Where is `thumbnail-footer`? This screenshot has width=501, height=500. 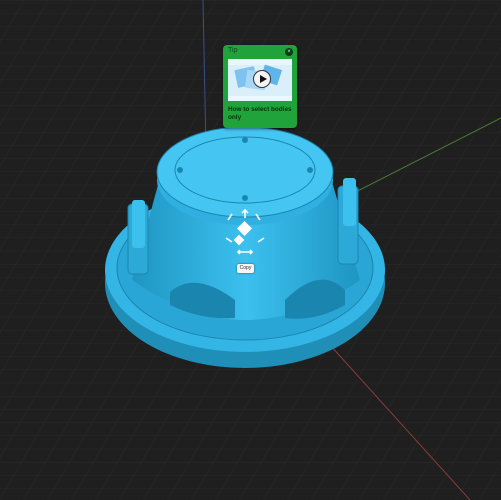 thumbnail-footer is located at coordinates (260, 98).